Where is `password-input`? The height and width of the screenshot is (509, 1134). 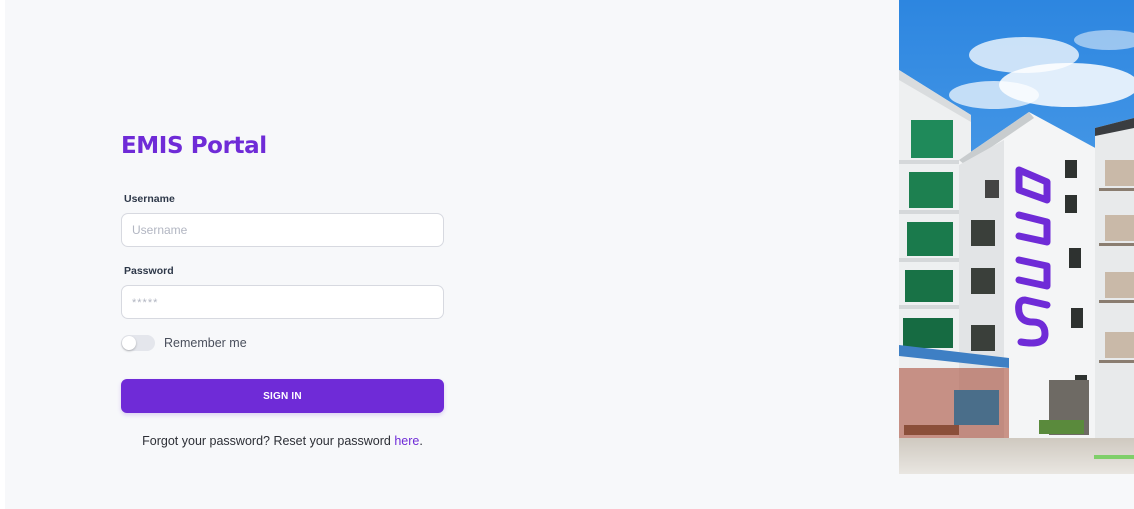 password-input is located at coordinates (282, 302).